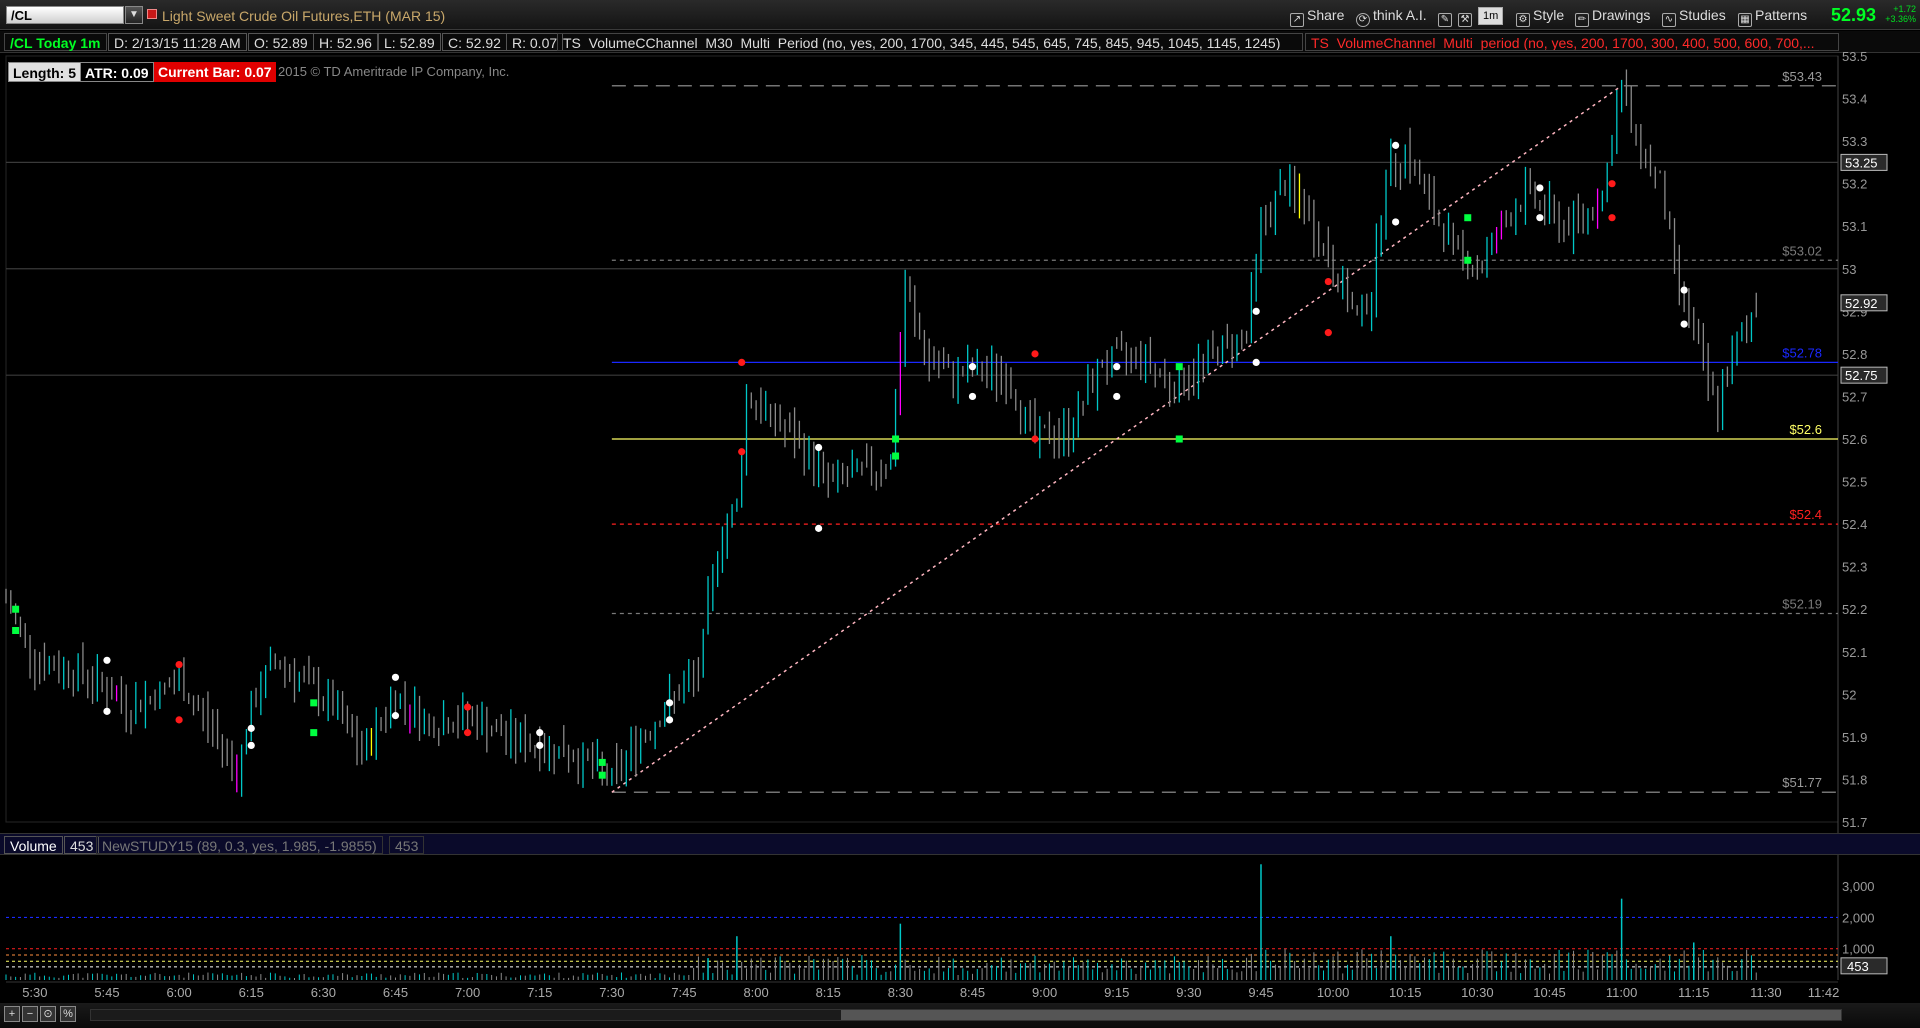 The image size is (1920, 1028). Describe the element at coordinates (1854, 99) in the screenshot. I see `price-axis-tick: 53.4` at that location.